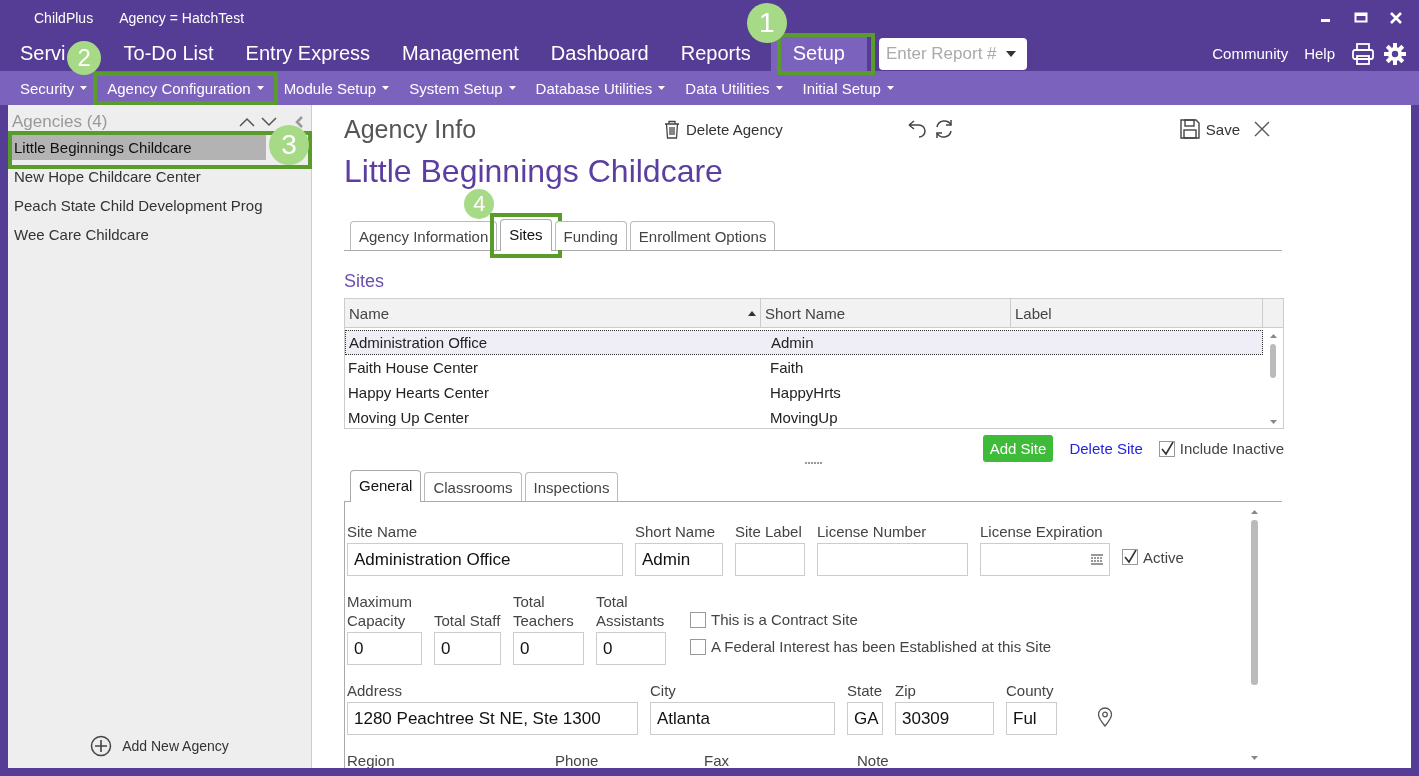 This screenshot has width=1419, height=776. I want to click on submenu-item: System Setup, so click(462, 88).